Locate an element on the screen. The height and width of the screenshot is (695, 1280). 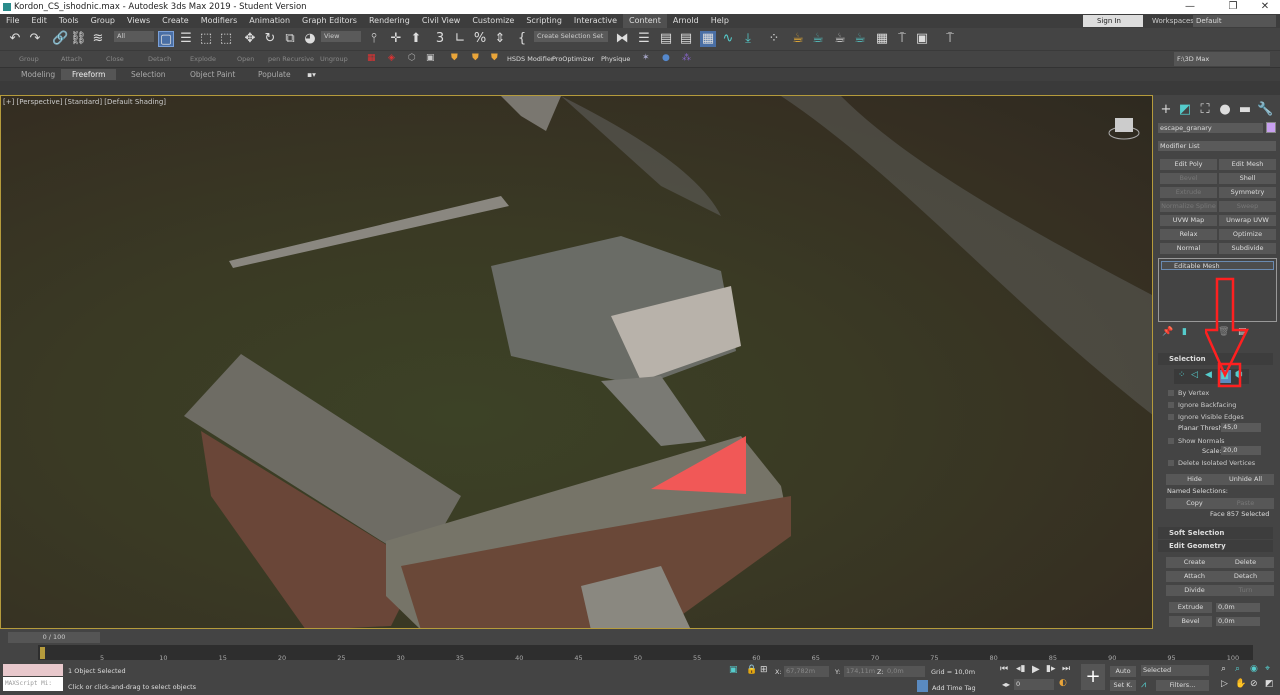
object-color-swatch is located at coordinates (1271, 127).